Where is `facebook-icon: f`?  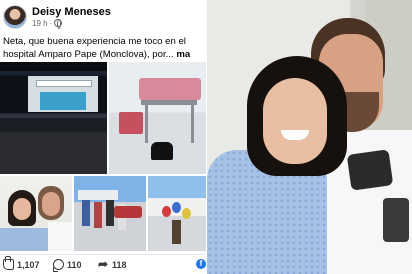 facebook-icon: f is located at coordinates (201, 264).